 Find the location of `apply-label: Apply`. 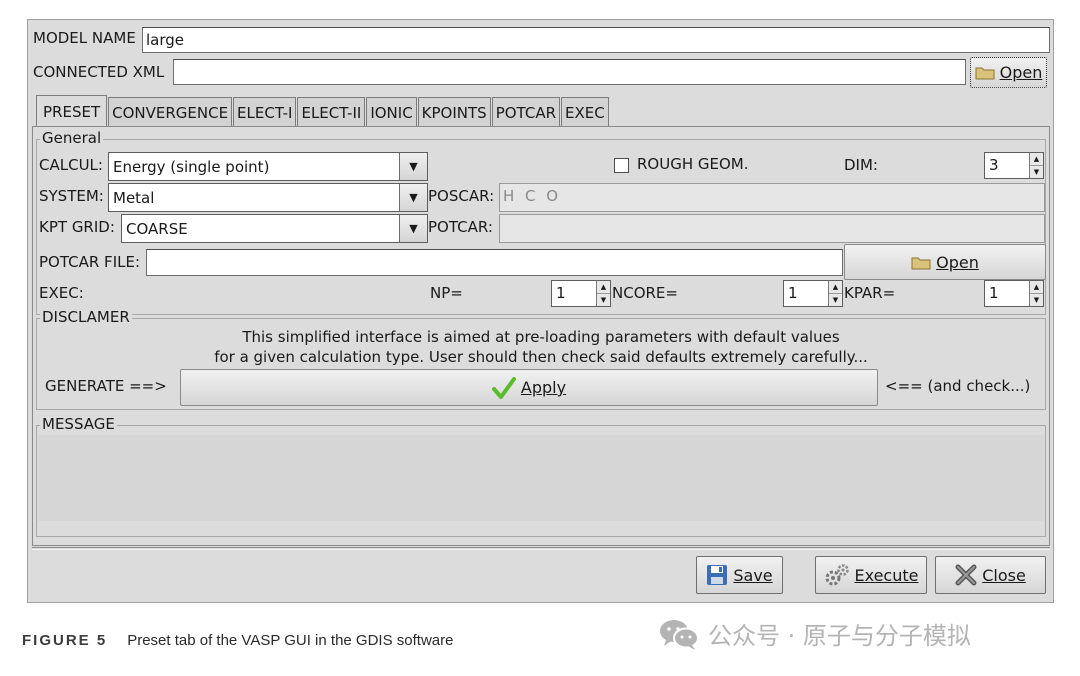

apply-label: Apply is located at coordinates (543, 387).